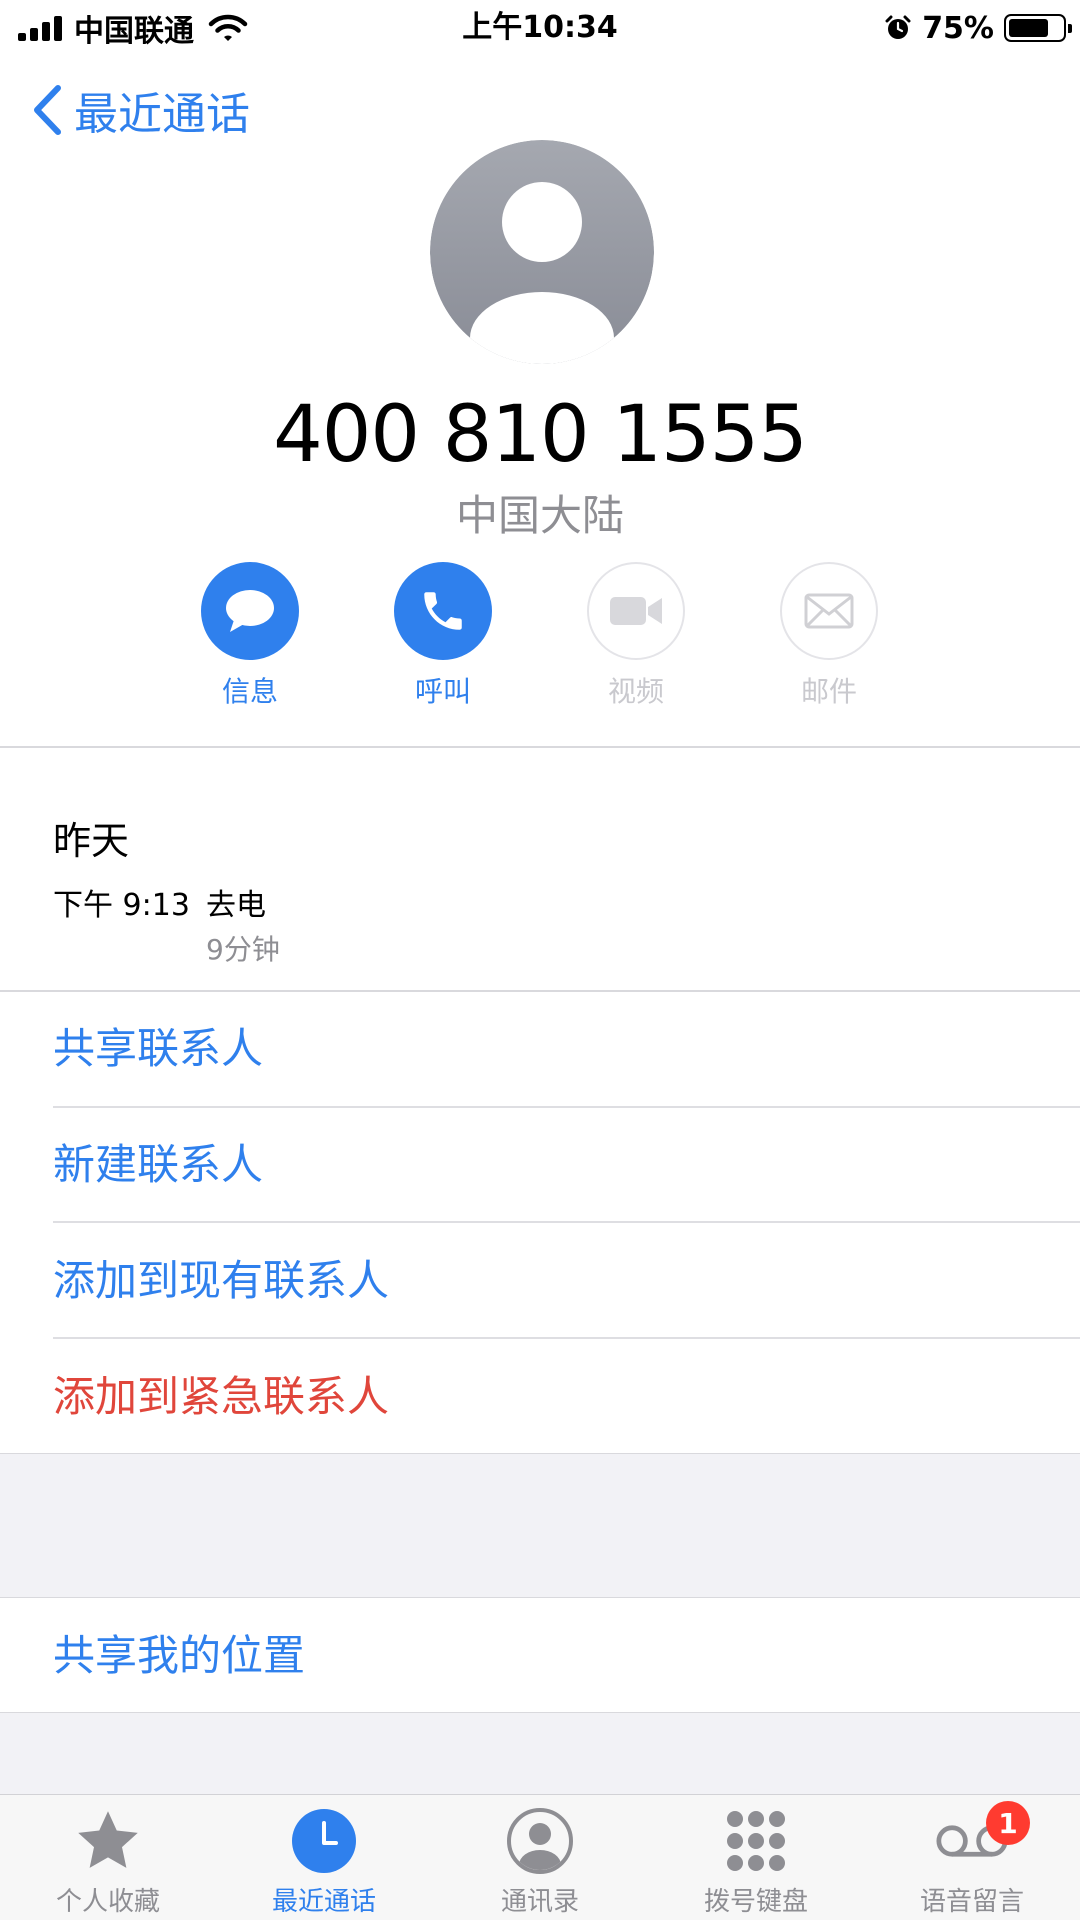 Image resolution: width=1080 pixels, height=1920 pixels. Describe the element at coordinates (158, 1049) in the screenshot. I see `share-contact-button: 共享联系人` at that location.